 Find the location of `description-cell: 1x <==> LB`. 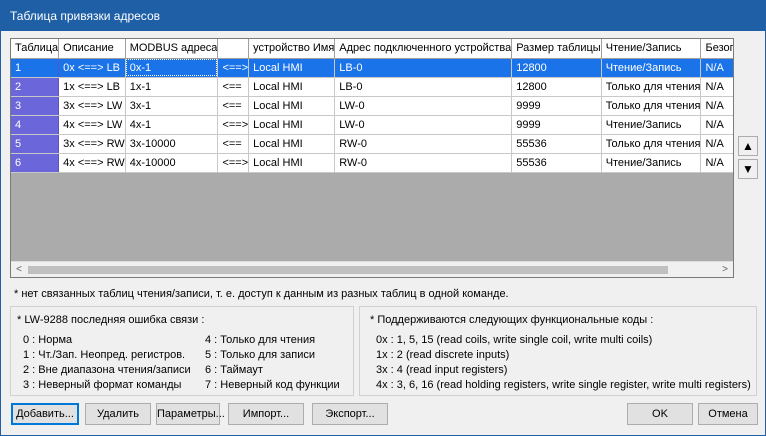

description-cell: 1x <==> LB is located at coordinates (92, 87).